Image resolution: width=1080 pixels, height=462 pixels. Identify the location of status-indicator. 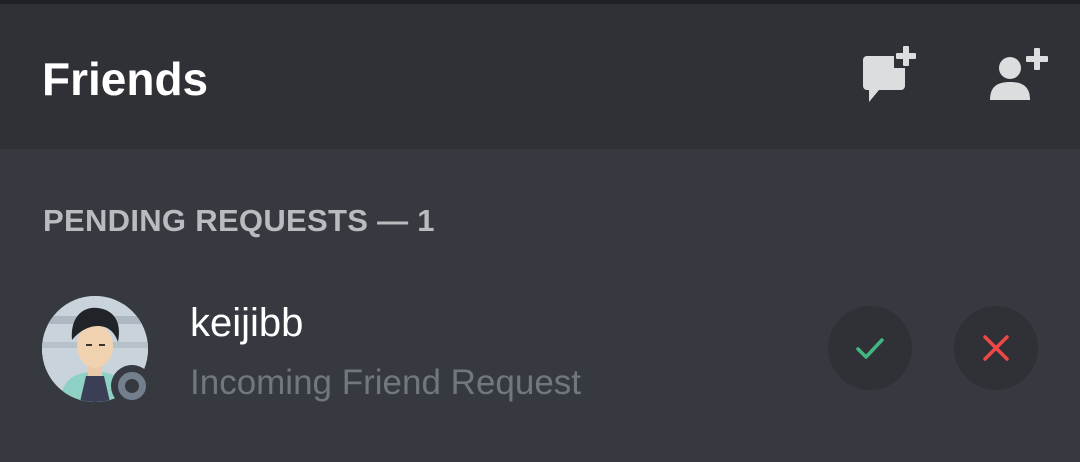
(132, 386).